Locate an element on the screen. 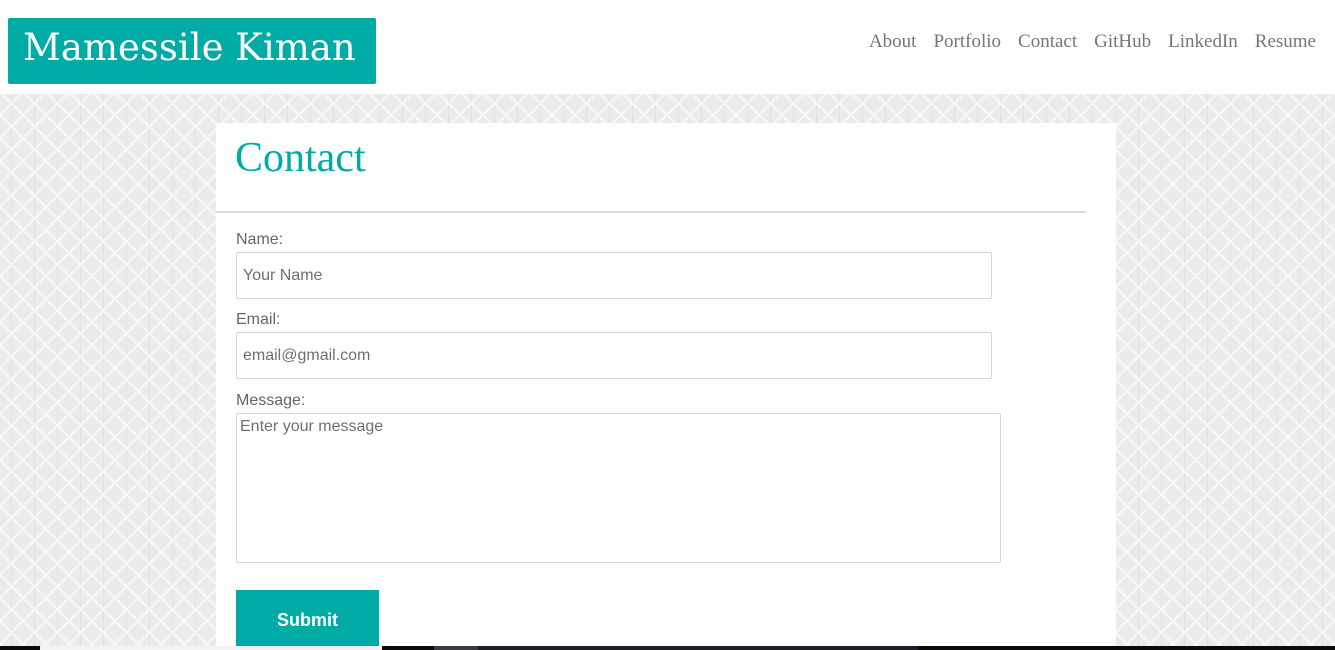 This screenshot has height=650, width=1335. title-divider is located at coordinates (651, 212).